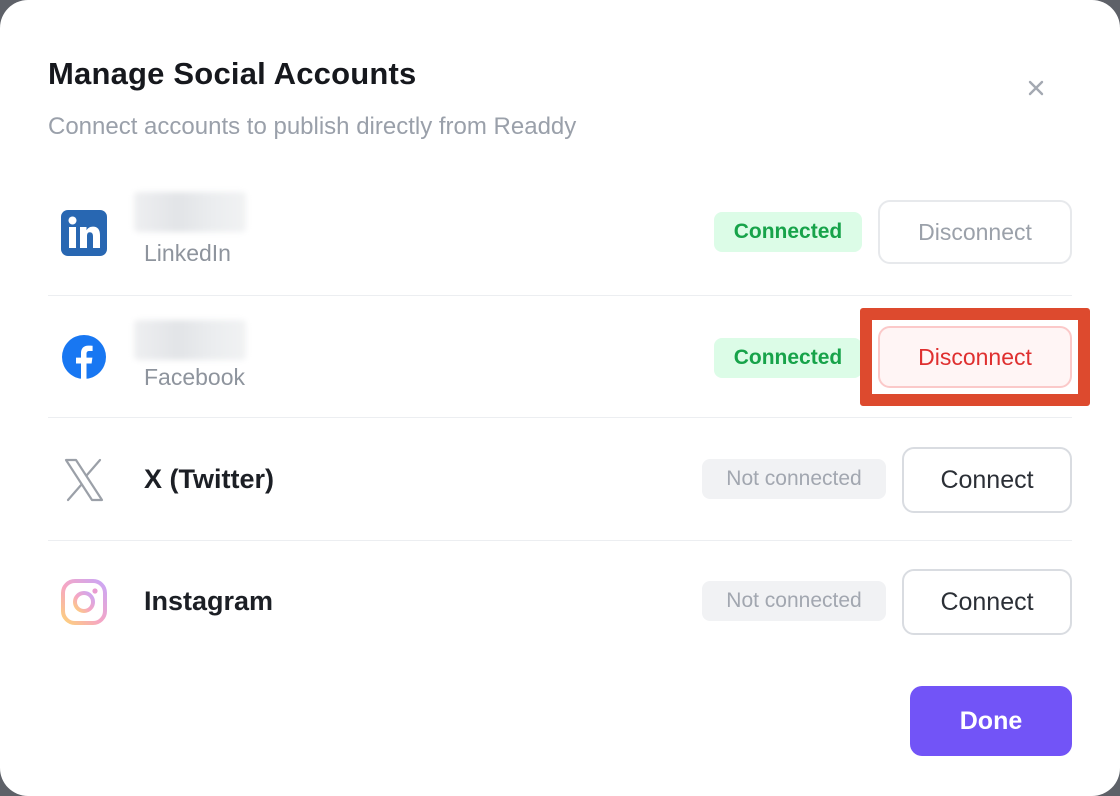 The height and width of the screenshot is (796, 1120). What do you see at coordinates (560, 235) in the screenshot?
I see `account-row-linkedin: LinkedIn Connected Disconnect` at bounding box center [560, 235].